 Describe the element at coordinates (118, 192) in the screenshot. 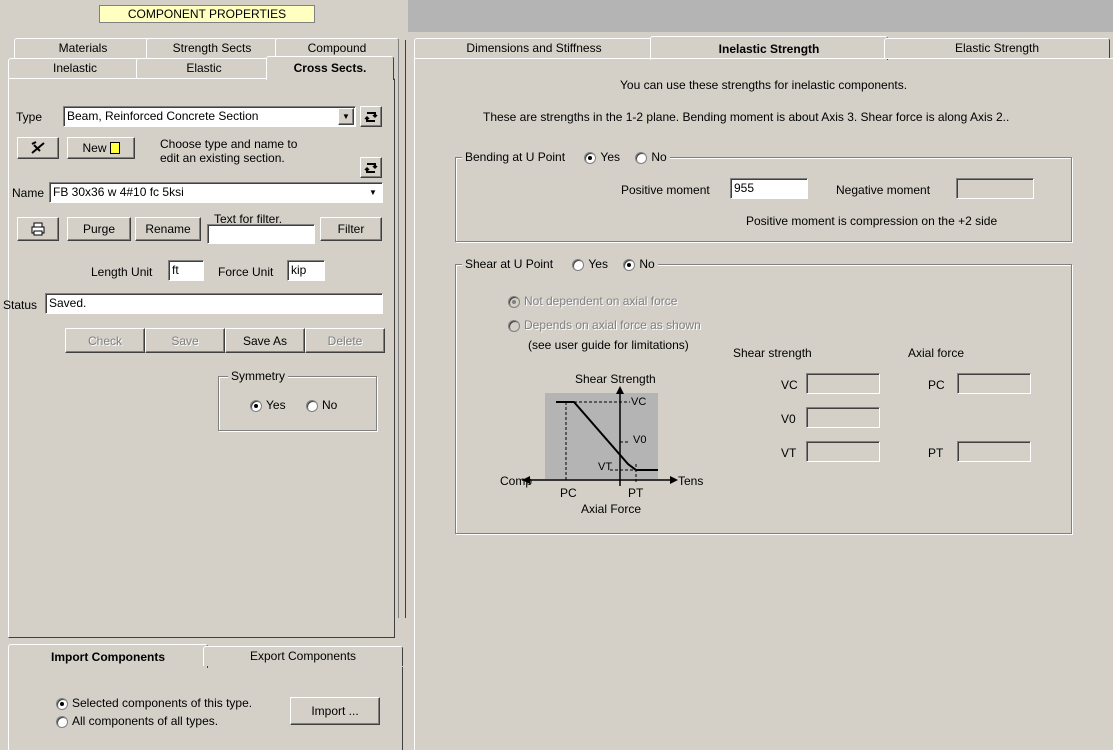

I see `name-select-value: FB 30x36 w 4#10 fc 5ksi` at that location.